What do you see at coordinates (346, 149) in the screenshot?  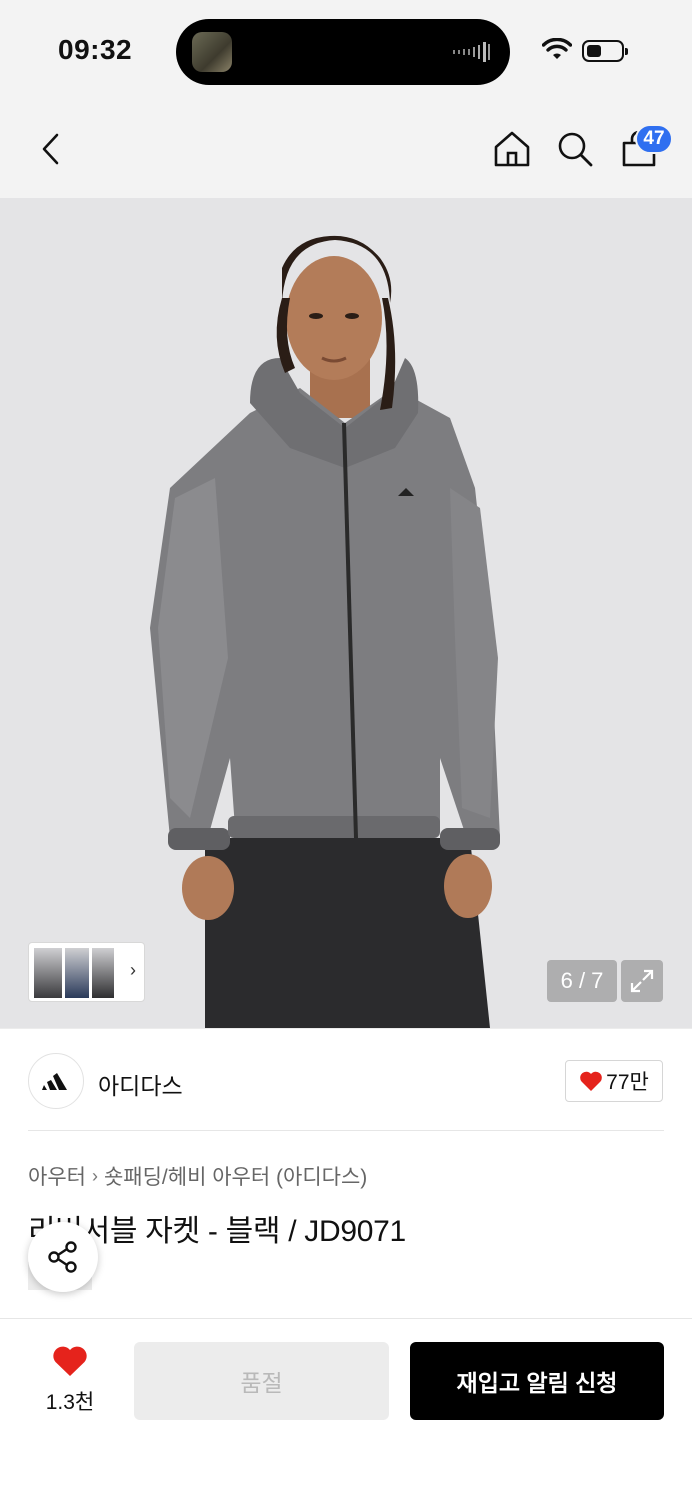 I see `top-navigation: 47` at bounding box center [346, 149].